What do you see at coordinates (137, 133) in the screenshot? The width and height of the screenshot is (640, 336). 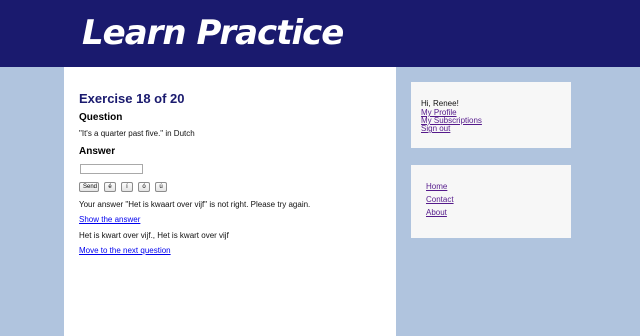 I see `question-text: "It's a quarter past five." in Dutch` at bounding box center [137, 133].